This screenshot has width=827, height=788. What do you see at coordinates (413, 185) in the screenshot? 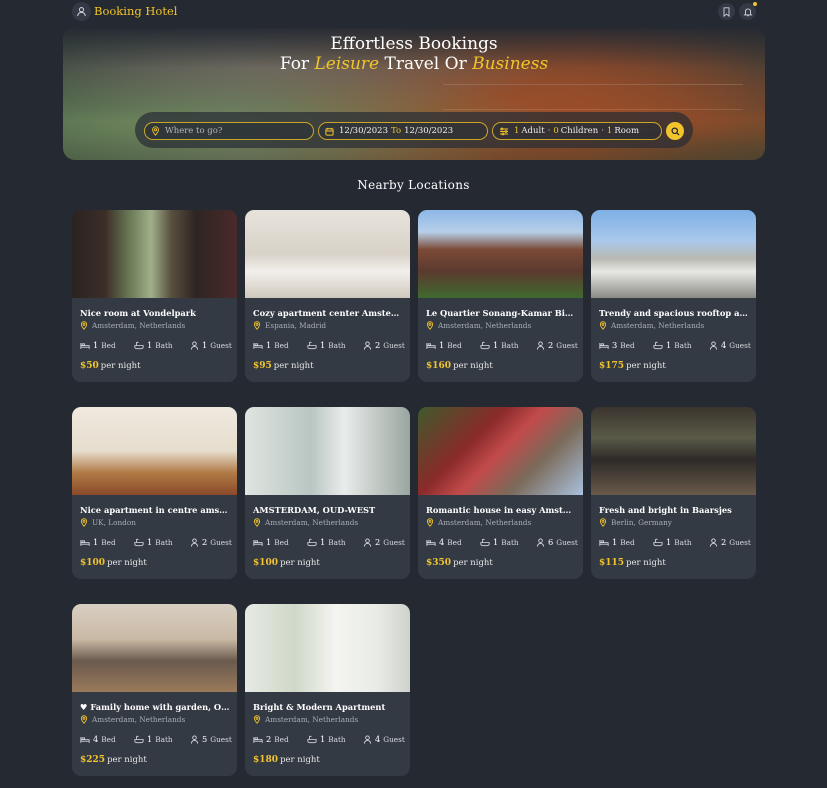
I see `section-title: Nearby Locations` at bounding box center [413, 185].